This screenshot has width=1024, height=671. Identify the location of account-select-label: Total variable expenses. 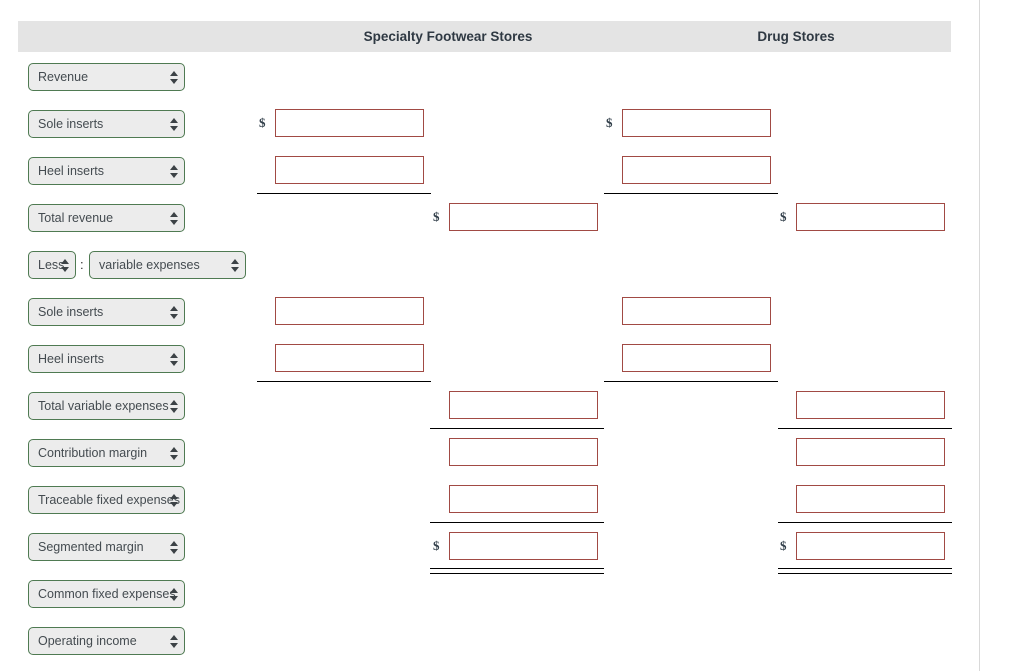
(103, 406).